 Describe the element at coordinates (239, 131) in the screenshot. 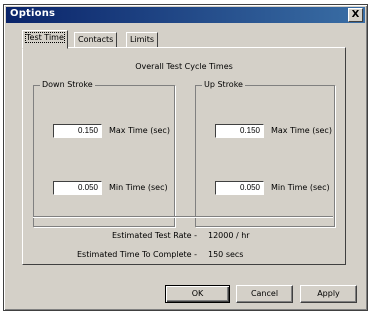

I see `up-max-time-input: 0.150` at that location.